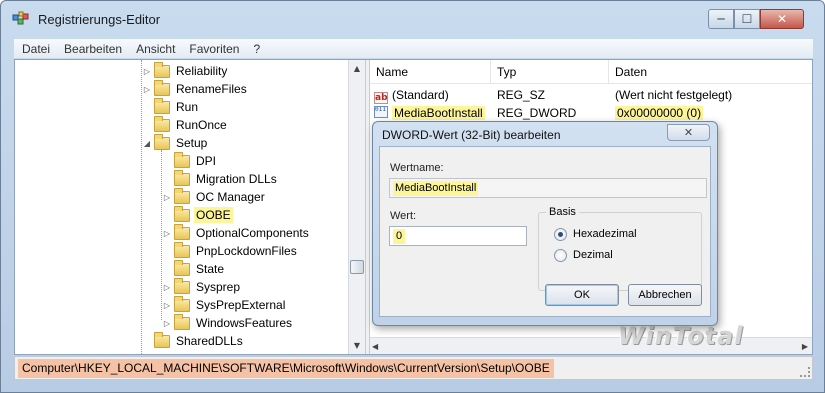 This screenshot has width=825, height=393. Describe the element at coordinates (550, 72) in the screenshot. I see `column-header-type: Typ` at that location.